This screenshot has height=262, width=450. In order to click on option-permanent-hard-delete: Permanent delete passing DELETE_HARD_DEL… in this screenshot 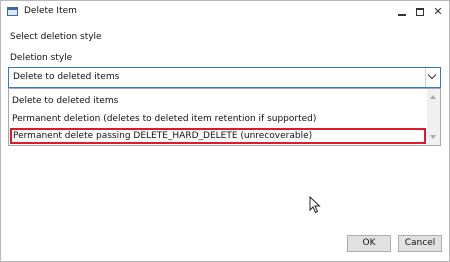, I will do `click(218, 136)`.